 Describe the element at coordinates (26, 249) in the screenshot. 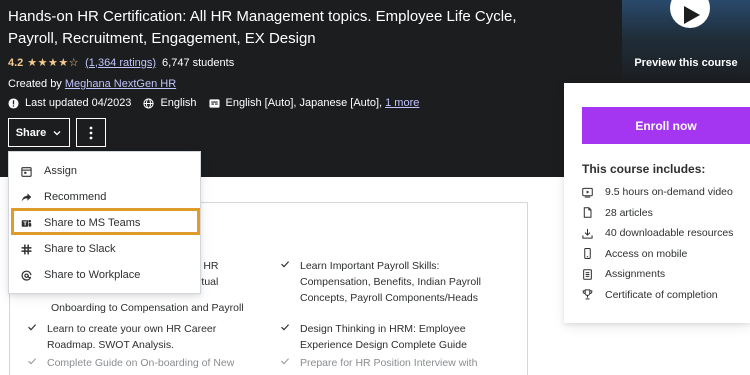

I see `slack-icon` at that location.